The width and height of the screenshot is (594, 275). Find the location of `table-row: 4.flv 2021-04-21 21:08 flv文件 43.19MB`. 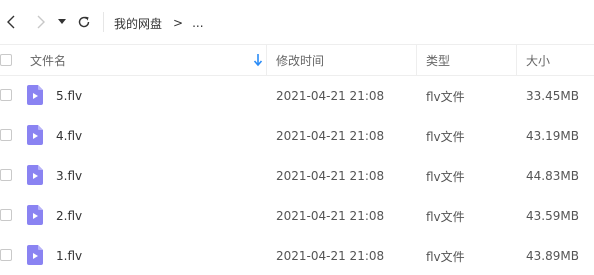

table-row: 4.flv 2021-04-21 21:08 flv文件 43.19MB is located at coordinates (297, 136).